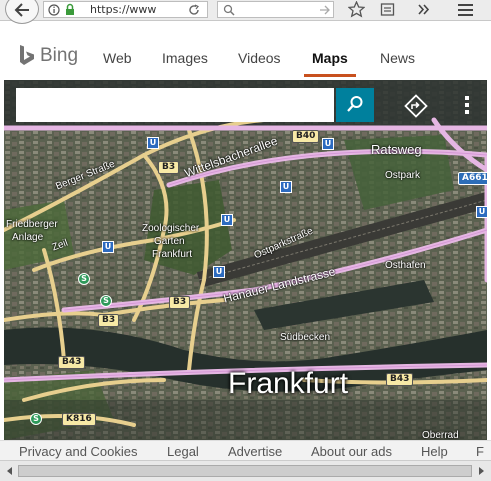 Image resolution: width=491 pixels, height=481 pixels. What do you see at coordinates (403, 175) in the screenshot?
I see `park-label: Ostpark` at bounding box center [403, 175].